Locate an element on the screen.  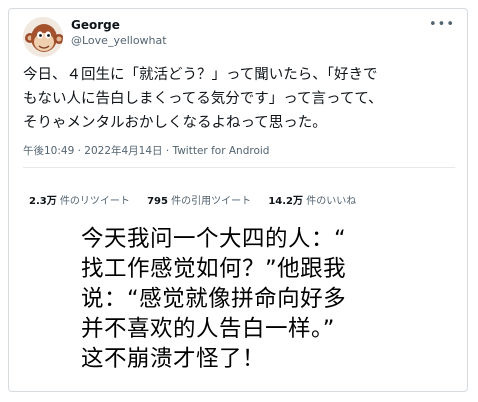
tweet-text-line: もない人に告白しまくってる気分です」って言ってて、 is located at coordinates (203, 99).